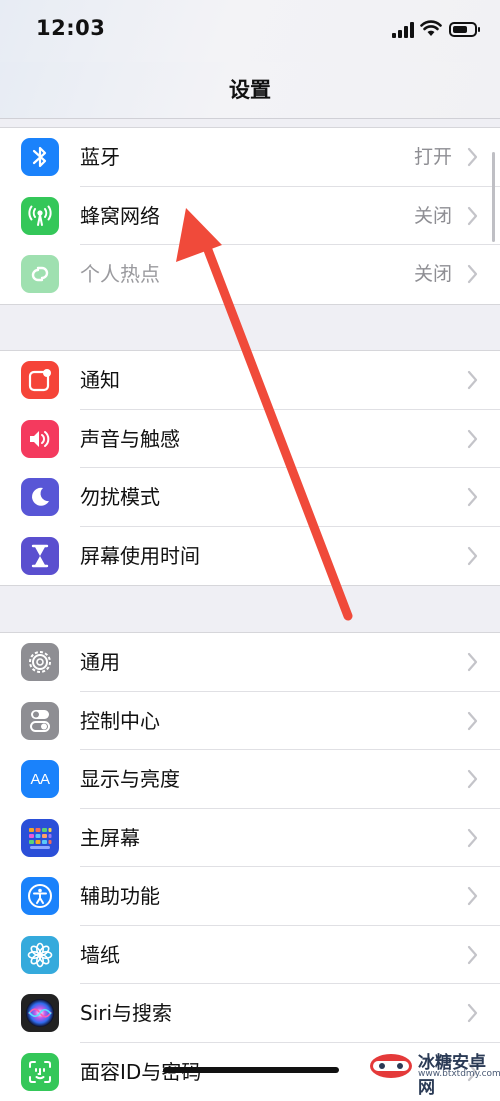  I want to click on cellular-signal-icon, so click(404, 30).